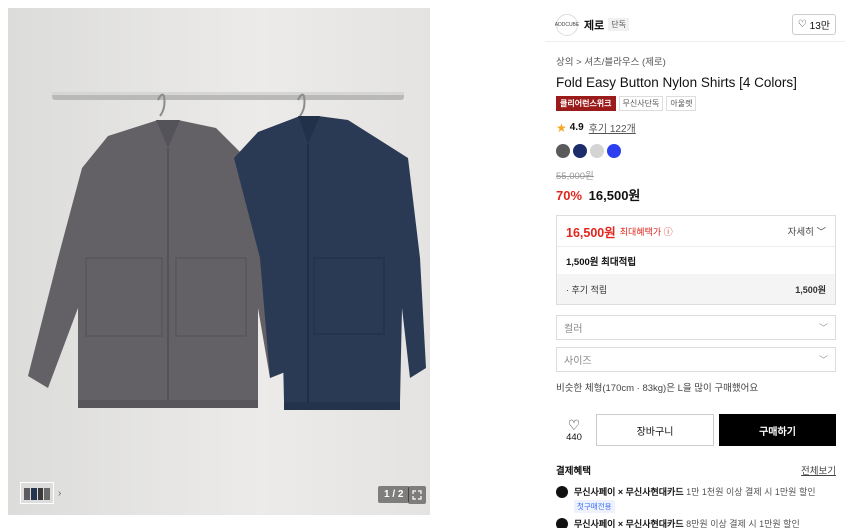  What do you see at coordinates (59, 493) in the screenshot?
I see `chevron-right-icon: ›` at bounding box center [59, 493].